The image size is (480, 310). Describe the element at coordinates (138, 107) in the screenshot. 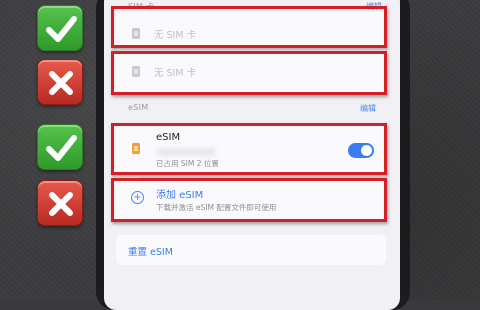

I see `esim-section-label: eSIM` at that location.